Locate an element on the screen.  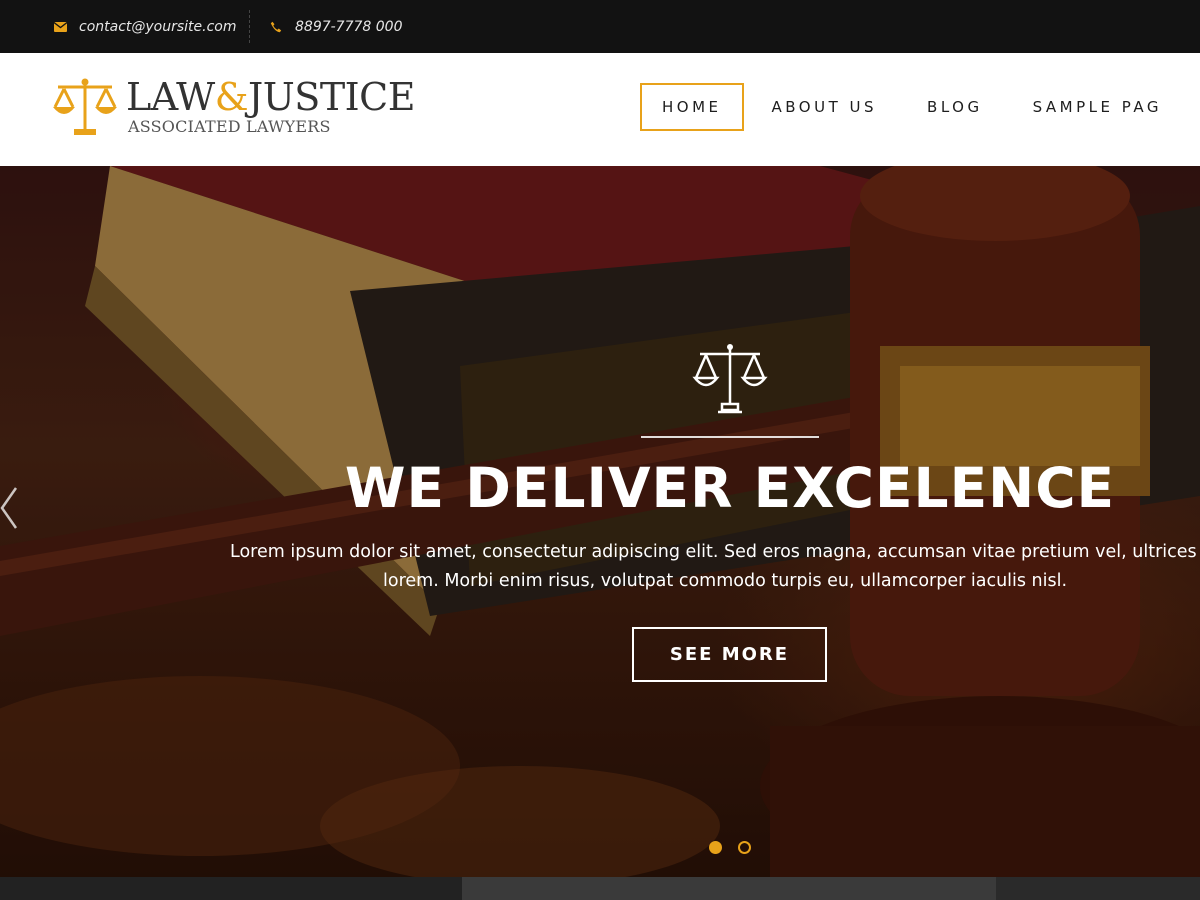
logo-ampersand: & is located at coordinates (231, 97).